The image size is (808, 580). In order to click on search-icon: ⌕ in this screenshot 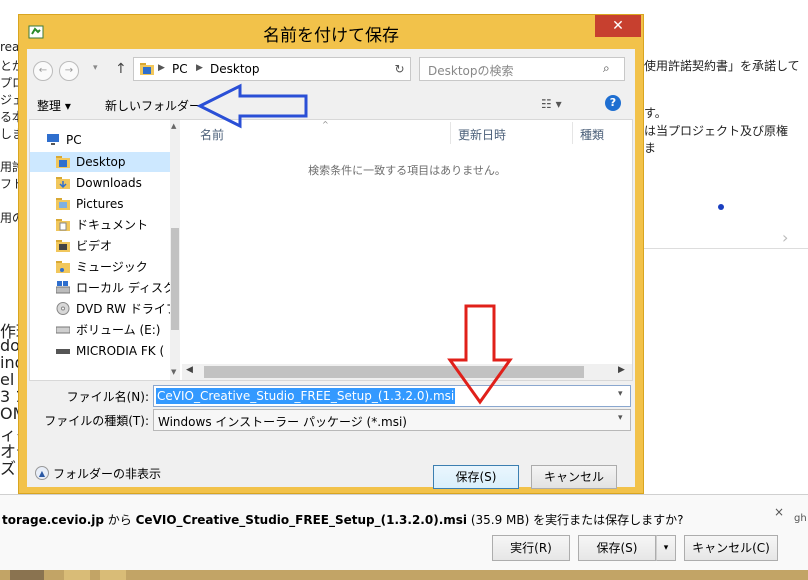, I will do `click(606, 68)`.